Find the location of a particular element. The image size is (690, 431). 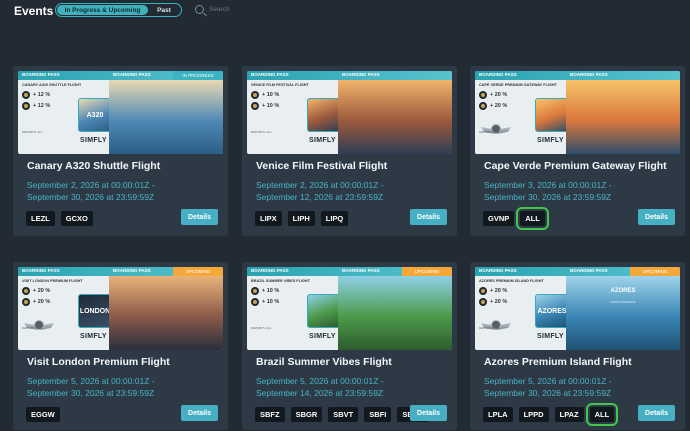

airport-tag: EGGW is located at coordinates (43, 414).